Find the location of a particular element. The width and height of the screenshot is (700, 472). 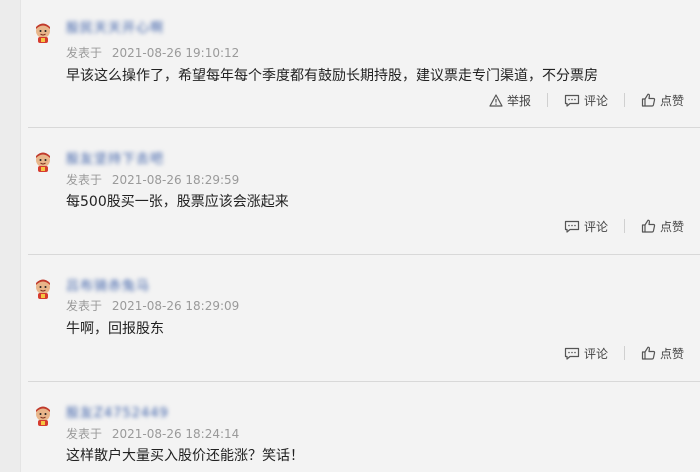

post-time: 2021-08-26 18:29:59 is located at coordinates (175, 180).